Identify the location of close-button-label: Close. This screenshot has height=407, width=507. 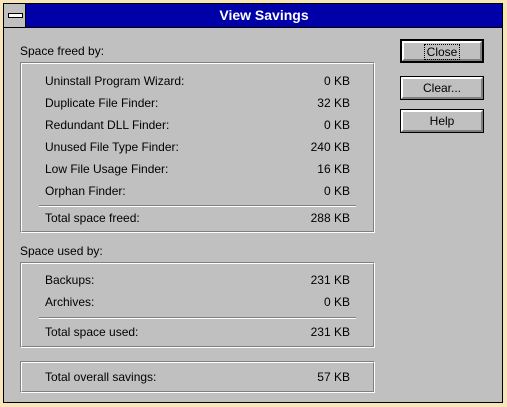
(442, 52).